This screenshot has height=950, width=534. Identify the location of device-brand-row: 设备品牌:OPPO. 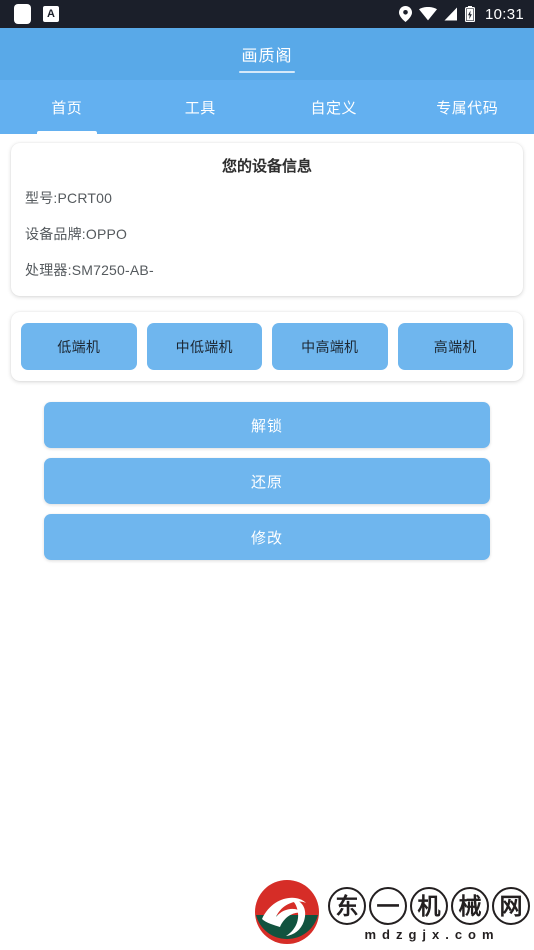
(76, 234).